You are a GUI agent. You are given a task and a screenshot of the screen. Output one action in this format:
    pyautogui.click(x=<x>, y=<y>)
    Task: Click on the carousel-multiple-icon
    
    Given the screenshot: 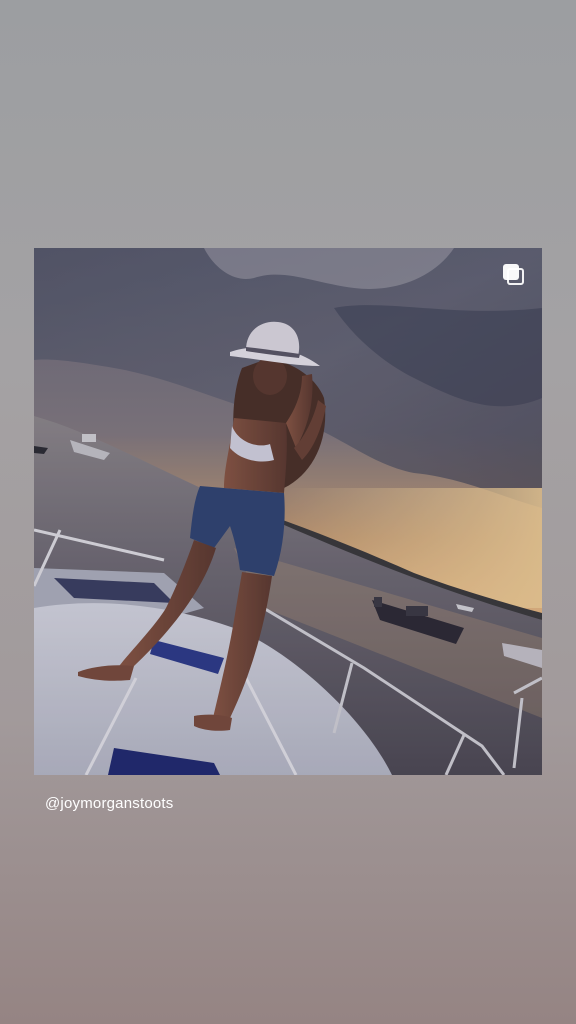 What is the action you would take?
    pyautogui.click(x=515, y=276)
    